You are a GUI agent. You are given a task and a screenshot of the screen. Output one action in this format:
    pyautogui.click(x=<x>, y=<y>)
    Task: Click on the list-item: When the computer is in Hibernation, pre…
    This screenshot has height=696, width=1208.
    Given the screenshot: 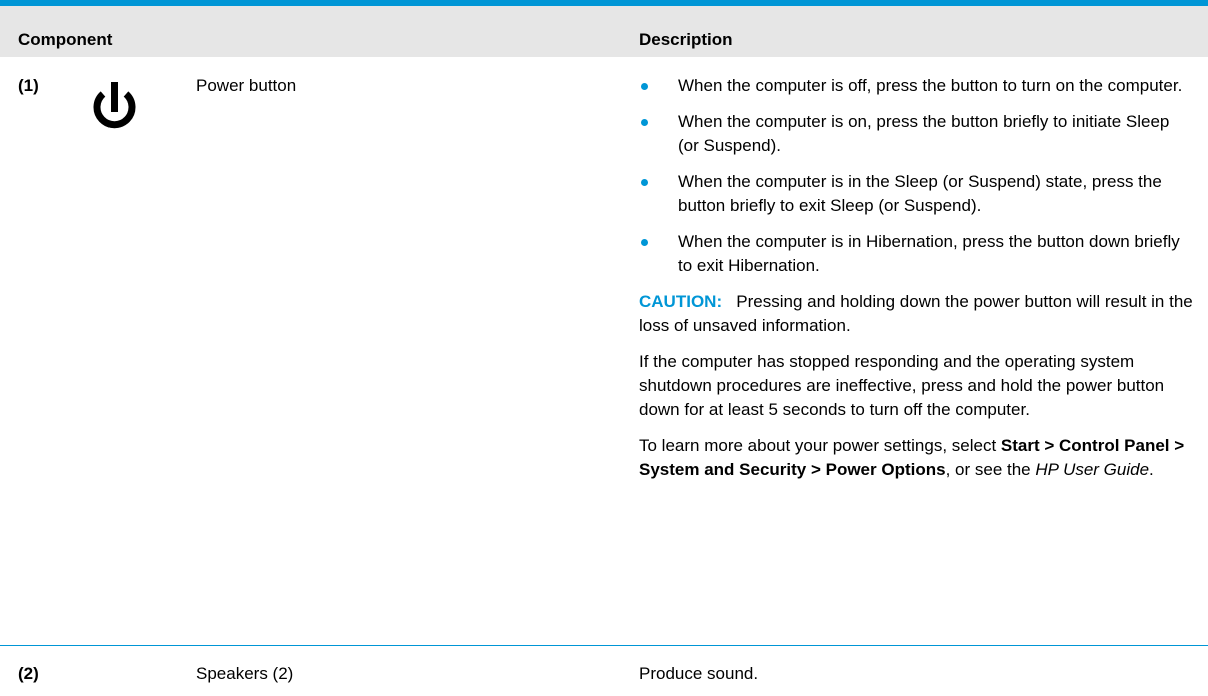 What is the action you would take?
    pyautogui.click(x=916, y=254)
    